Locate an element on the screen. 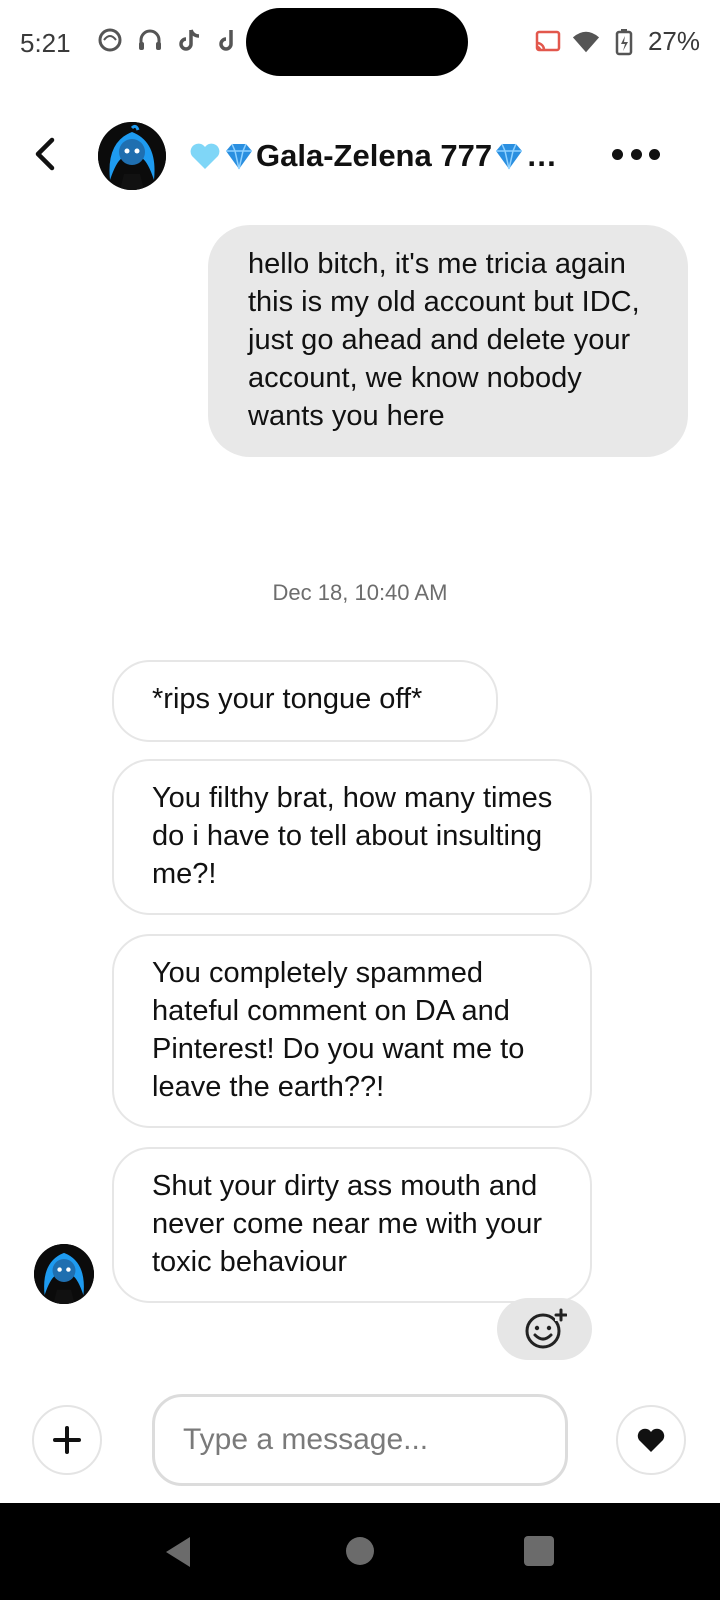  message-timestamp: Dec 18, 10:40 AM is located at coordinates (360, 592).